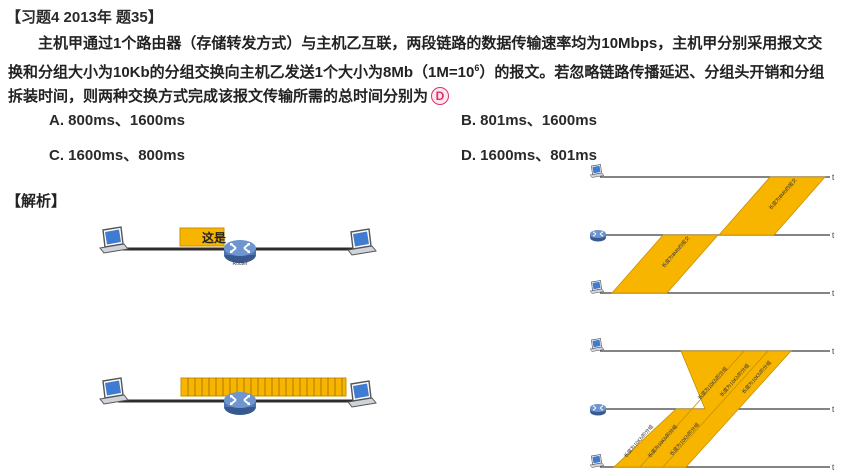  I want to click on packet-blocks, so click(263, 387).